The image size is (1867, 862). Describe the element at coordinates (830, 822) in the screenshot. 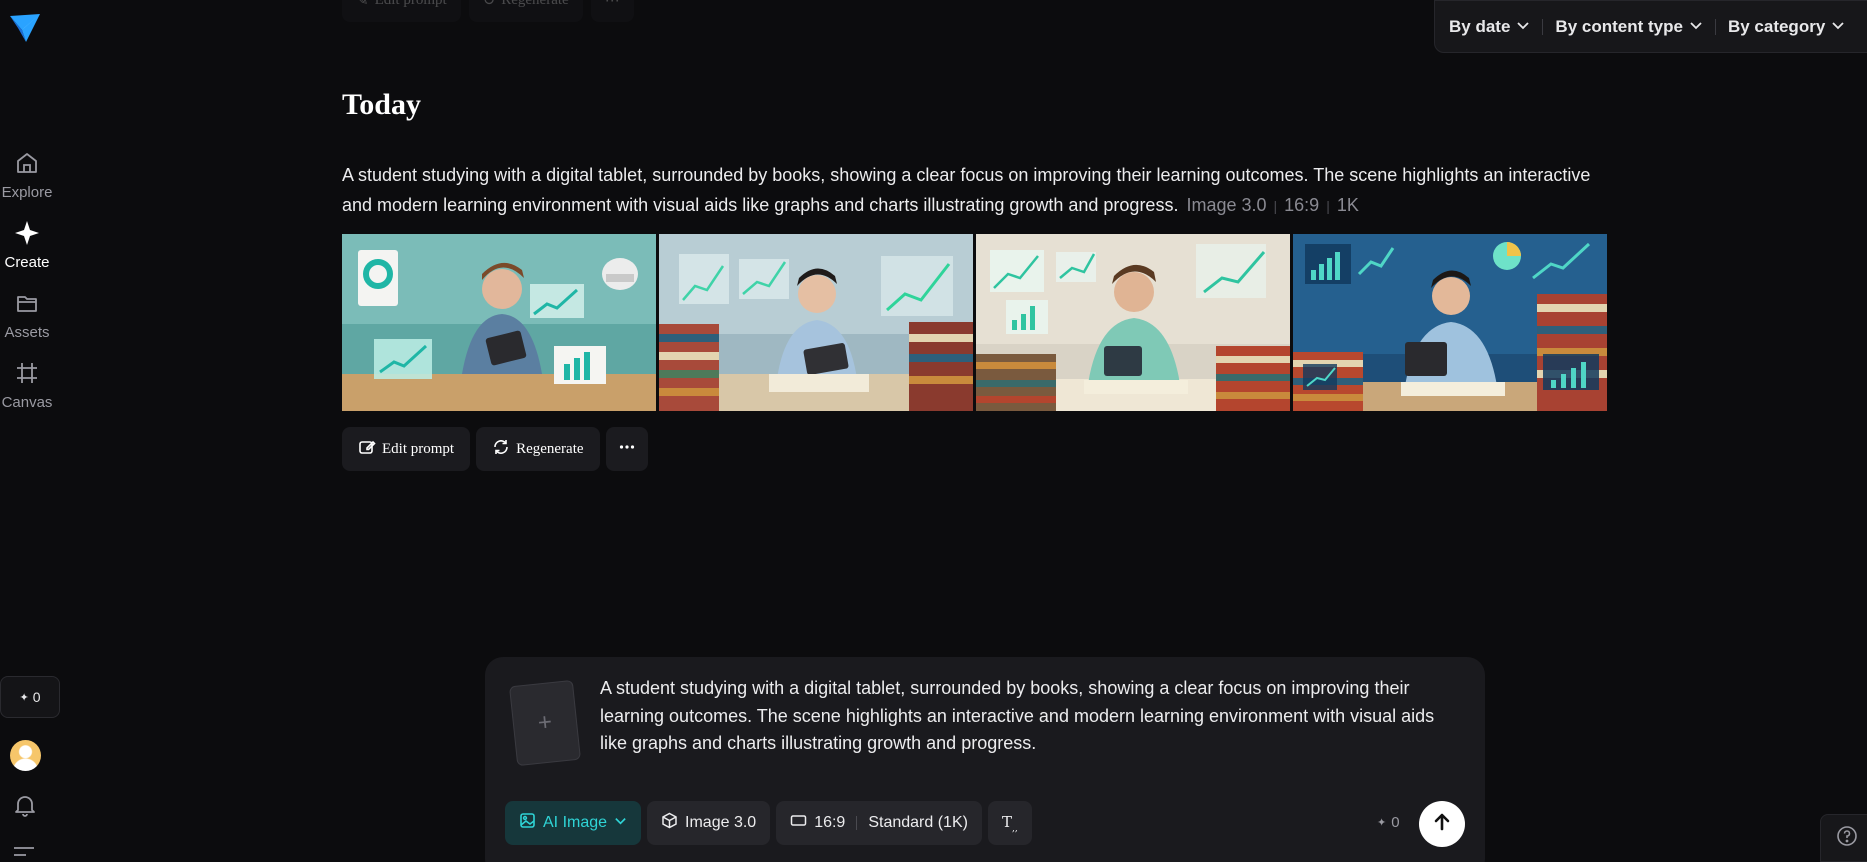

I see `ratio-label: 16:9` at that location.